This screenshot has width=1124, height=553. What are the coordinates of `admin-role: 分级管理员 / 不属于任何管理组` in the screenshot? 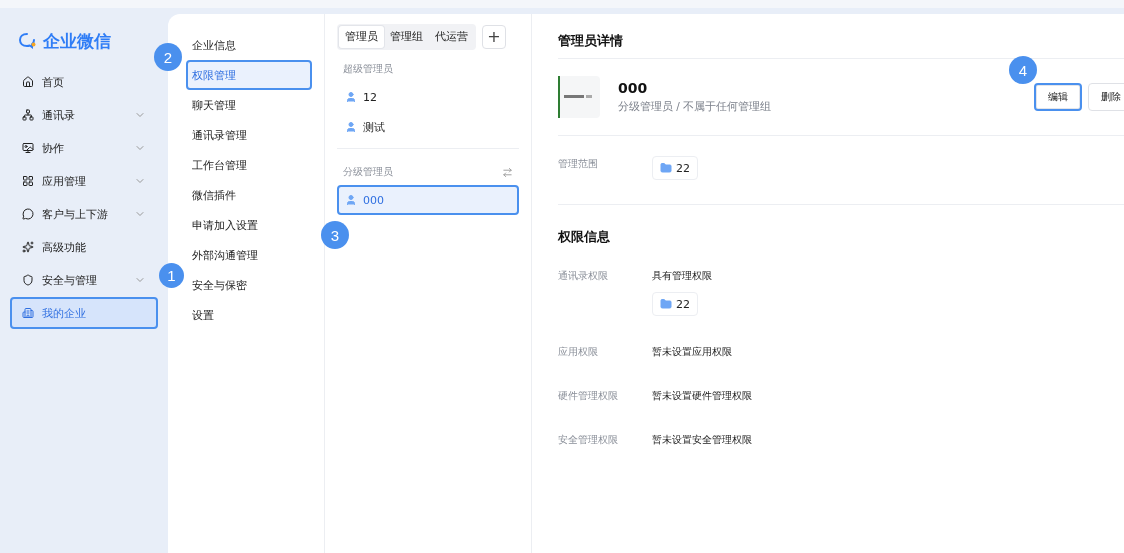 It's located at (695, 107).